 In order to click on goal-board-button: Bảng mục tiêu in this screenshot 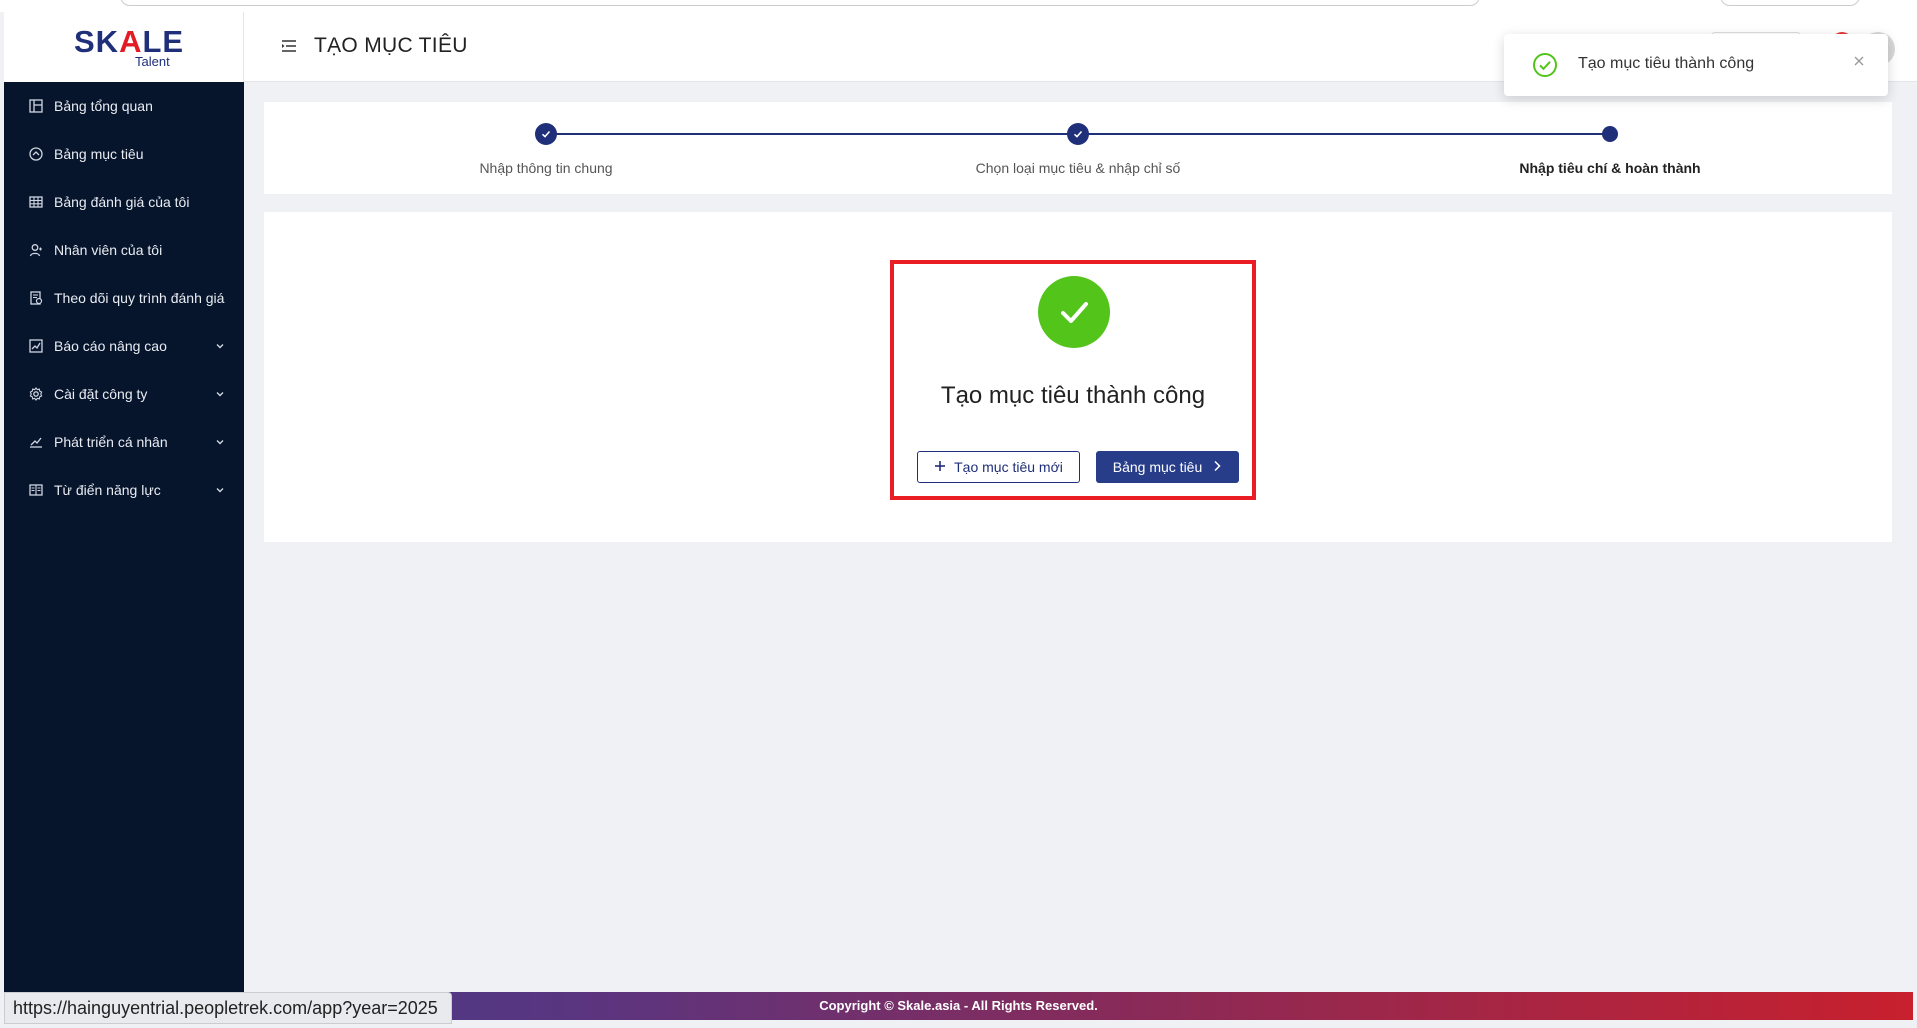, I will do `click(1167, 467)`.